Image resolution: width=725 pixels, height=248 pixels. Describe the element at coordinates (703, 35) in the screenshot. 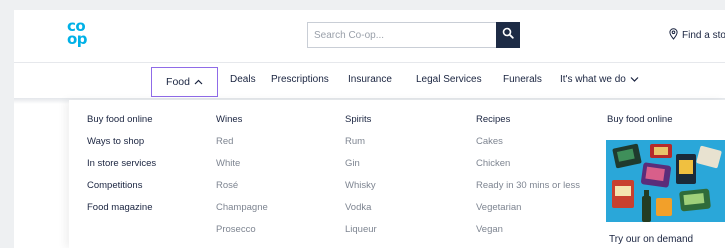

I see `find-a-store-label: Find a sto` at that location.